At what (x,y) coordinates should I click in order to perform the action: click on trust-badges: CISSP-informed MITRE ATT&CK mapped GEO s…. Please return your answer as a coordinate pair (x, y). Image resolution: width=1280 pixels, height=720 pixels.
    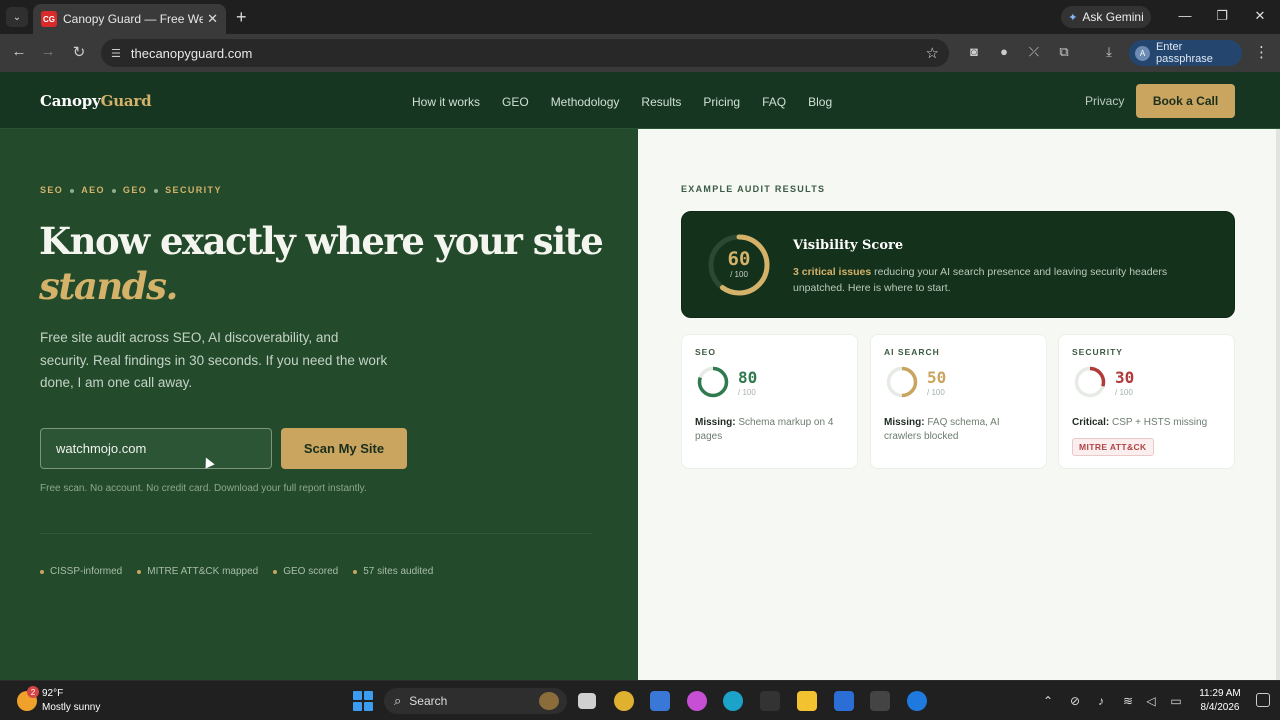
    Looking at the image, I should click on (244, 571).